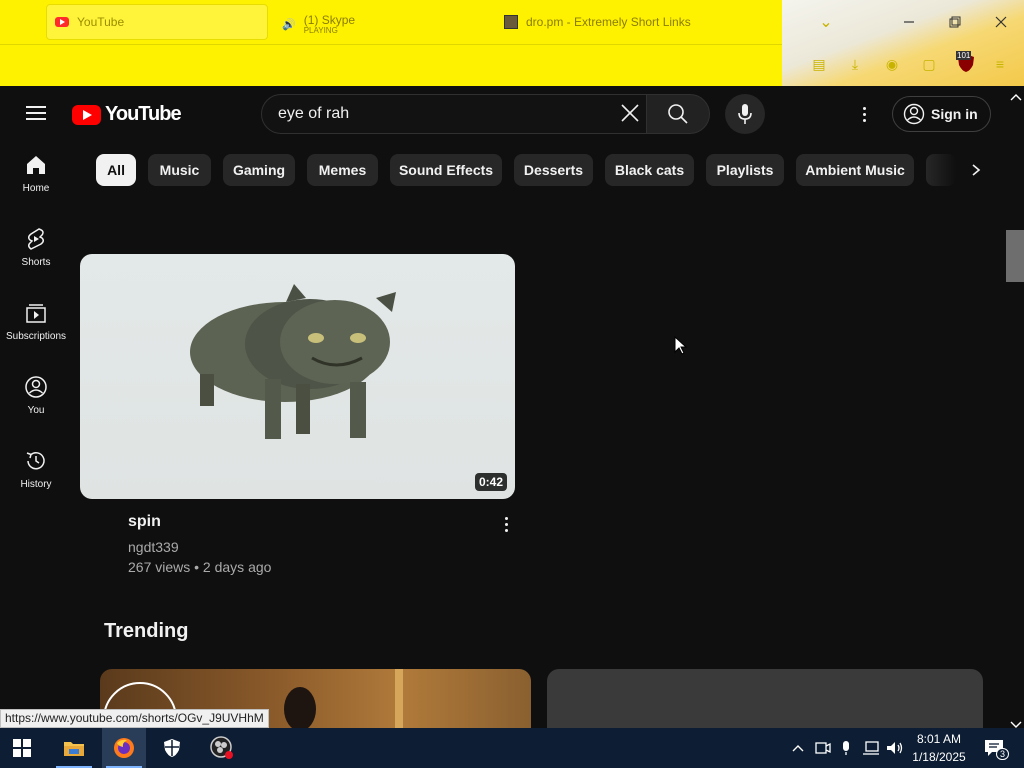 This screenshot has width=1024, height=768. Describe the element at coordinates (1016, 97) in the screenshot. I see `scroll-up-arrow-icon` at that location.